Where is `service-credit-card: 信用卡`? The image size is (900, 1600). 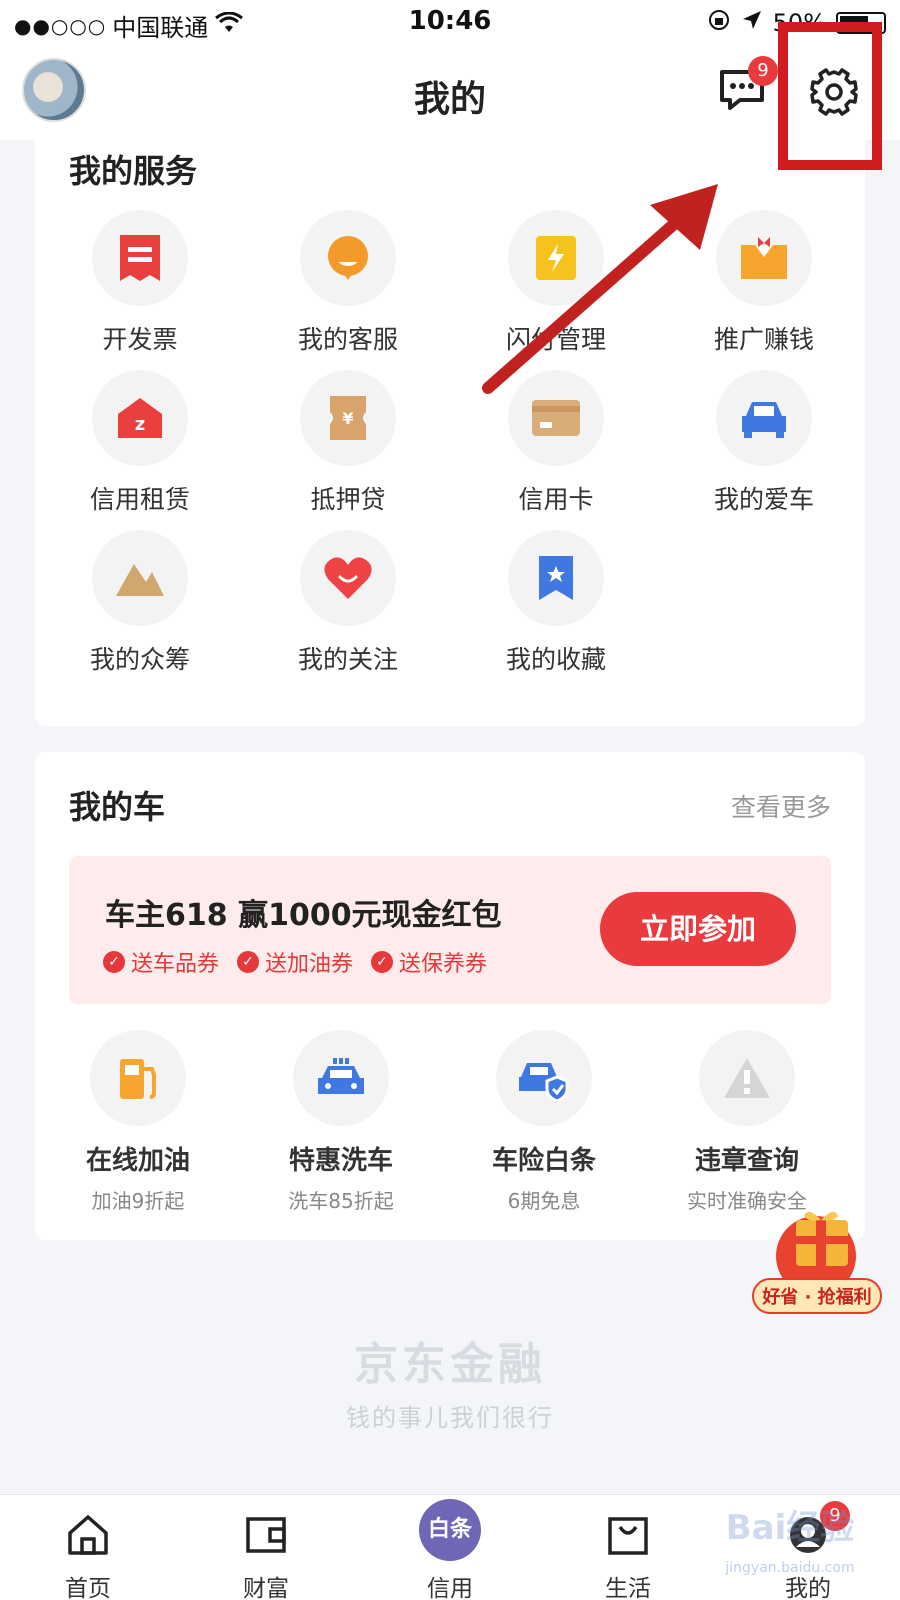
service-credit-card: 信用卡 is located at coordinates (556, 443).